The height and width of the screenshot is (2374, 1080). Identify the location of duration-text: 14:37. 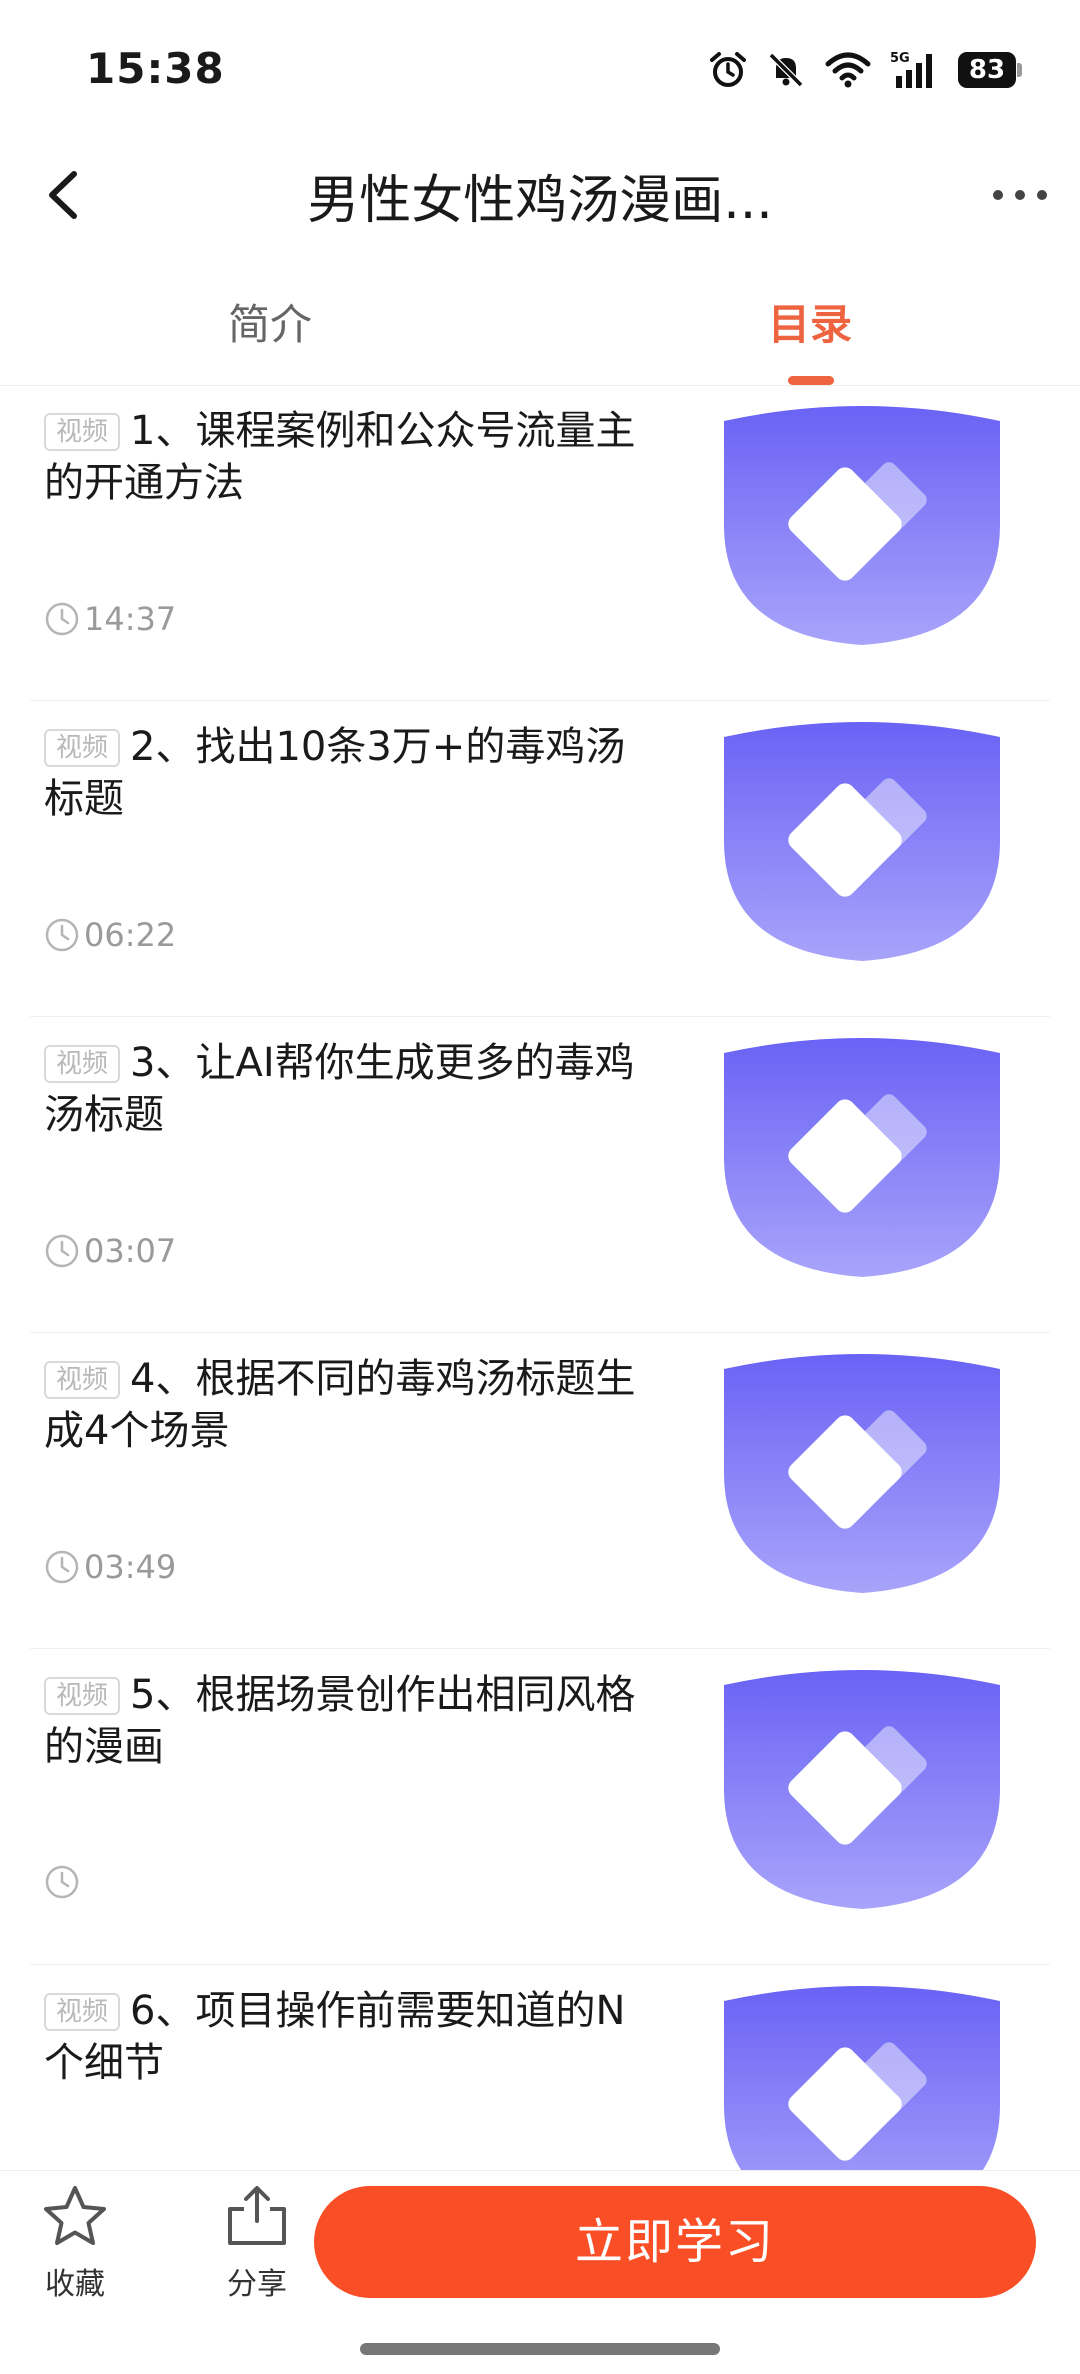
(130, 619).